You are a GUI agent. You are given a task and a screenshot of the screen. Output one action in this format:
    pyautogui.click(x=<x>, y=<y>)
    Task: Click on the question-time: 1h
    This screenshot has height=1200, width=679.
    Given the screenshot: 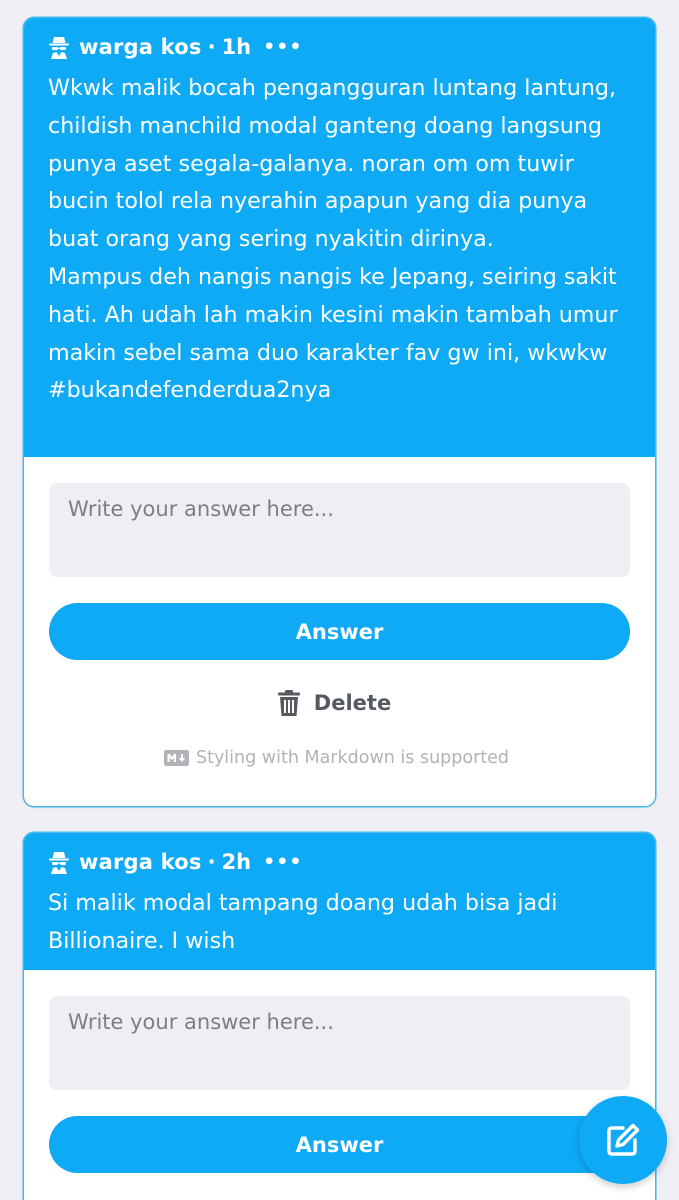 What is the action you would take?
    pyautogui.click(x=236, y=47)
    